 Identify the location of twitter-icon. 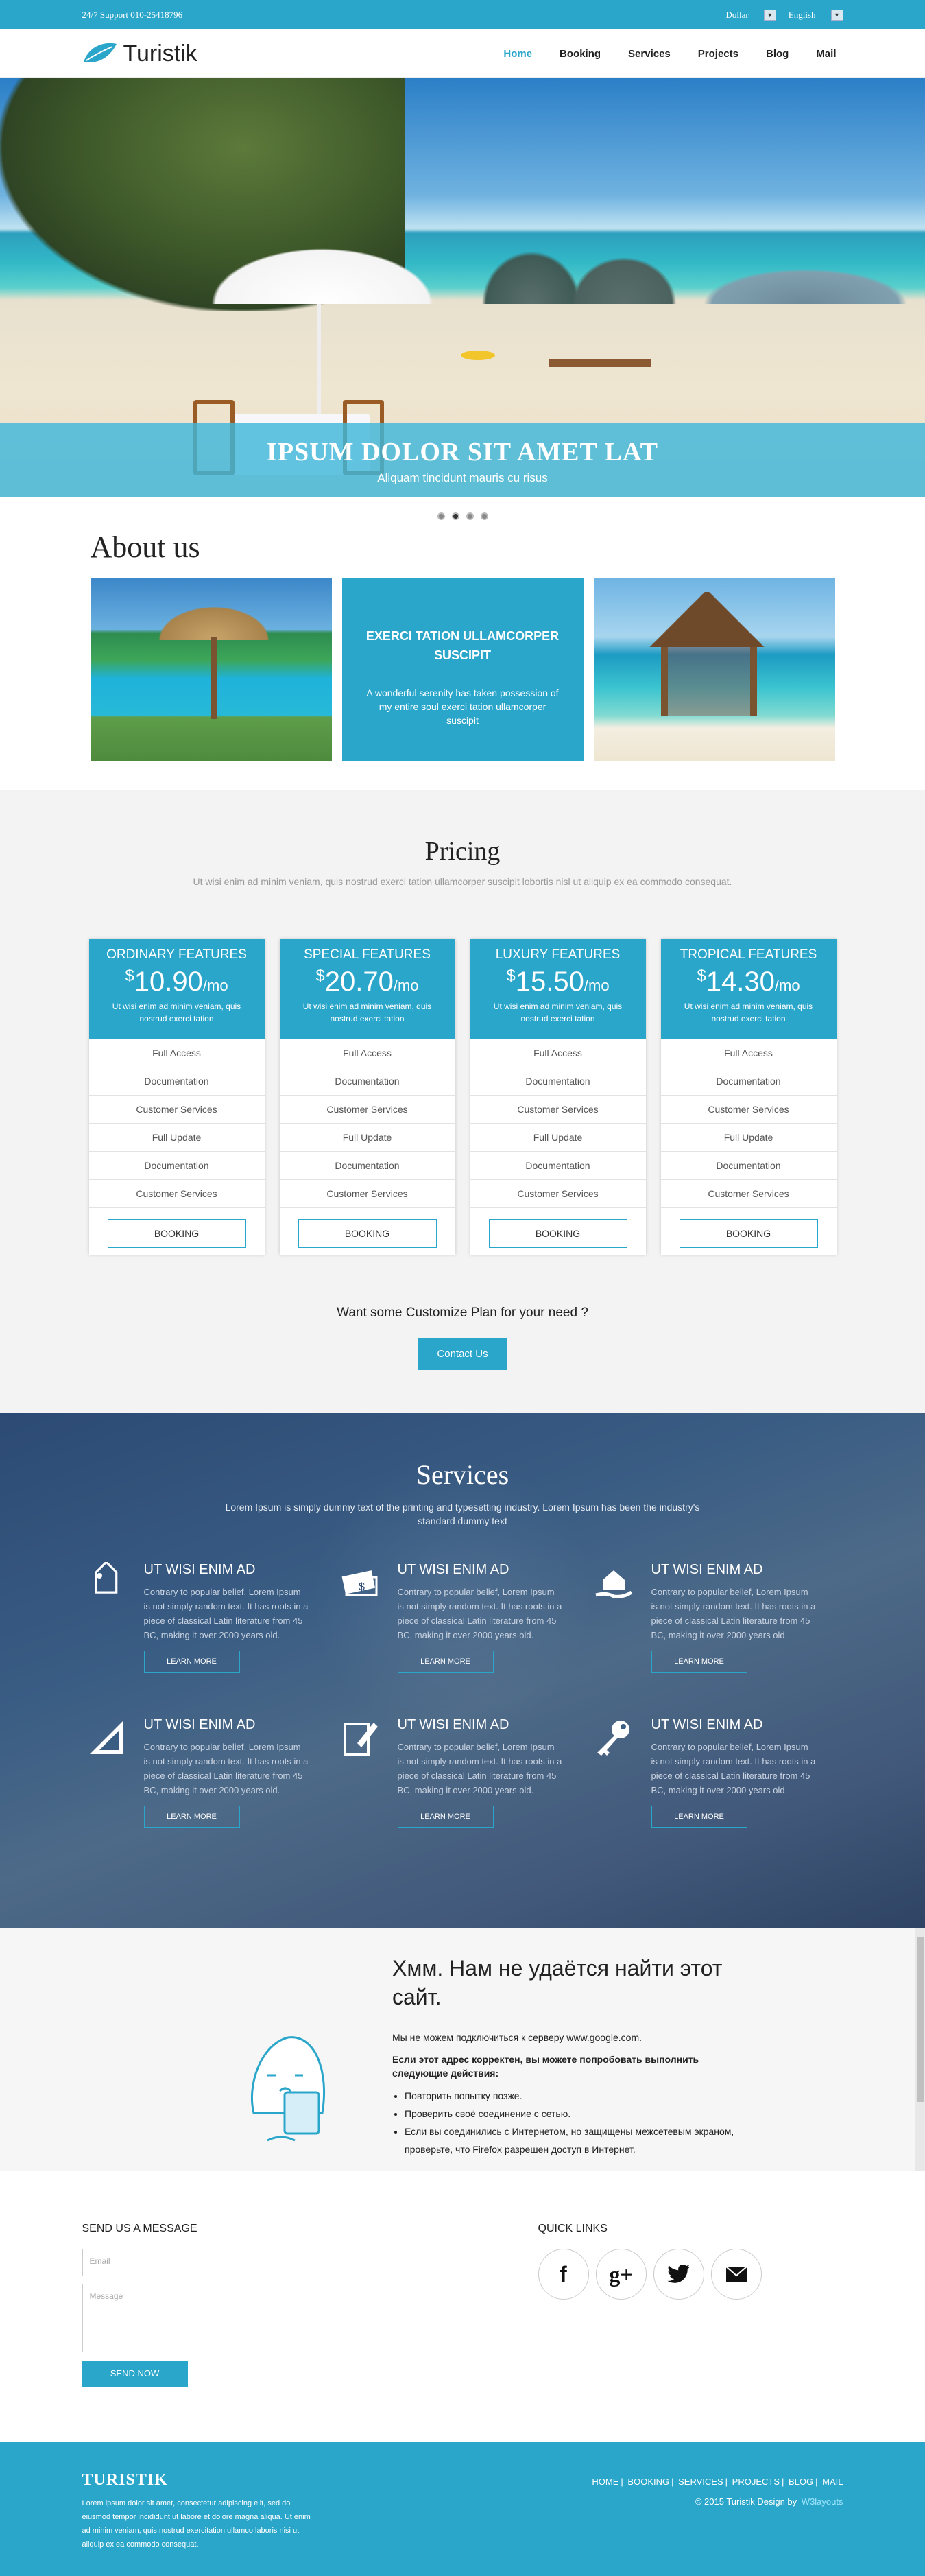
(679, 2274).